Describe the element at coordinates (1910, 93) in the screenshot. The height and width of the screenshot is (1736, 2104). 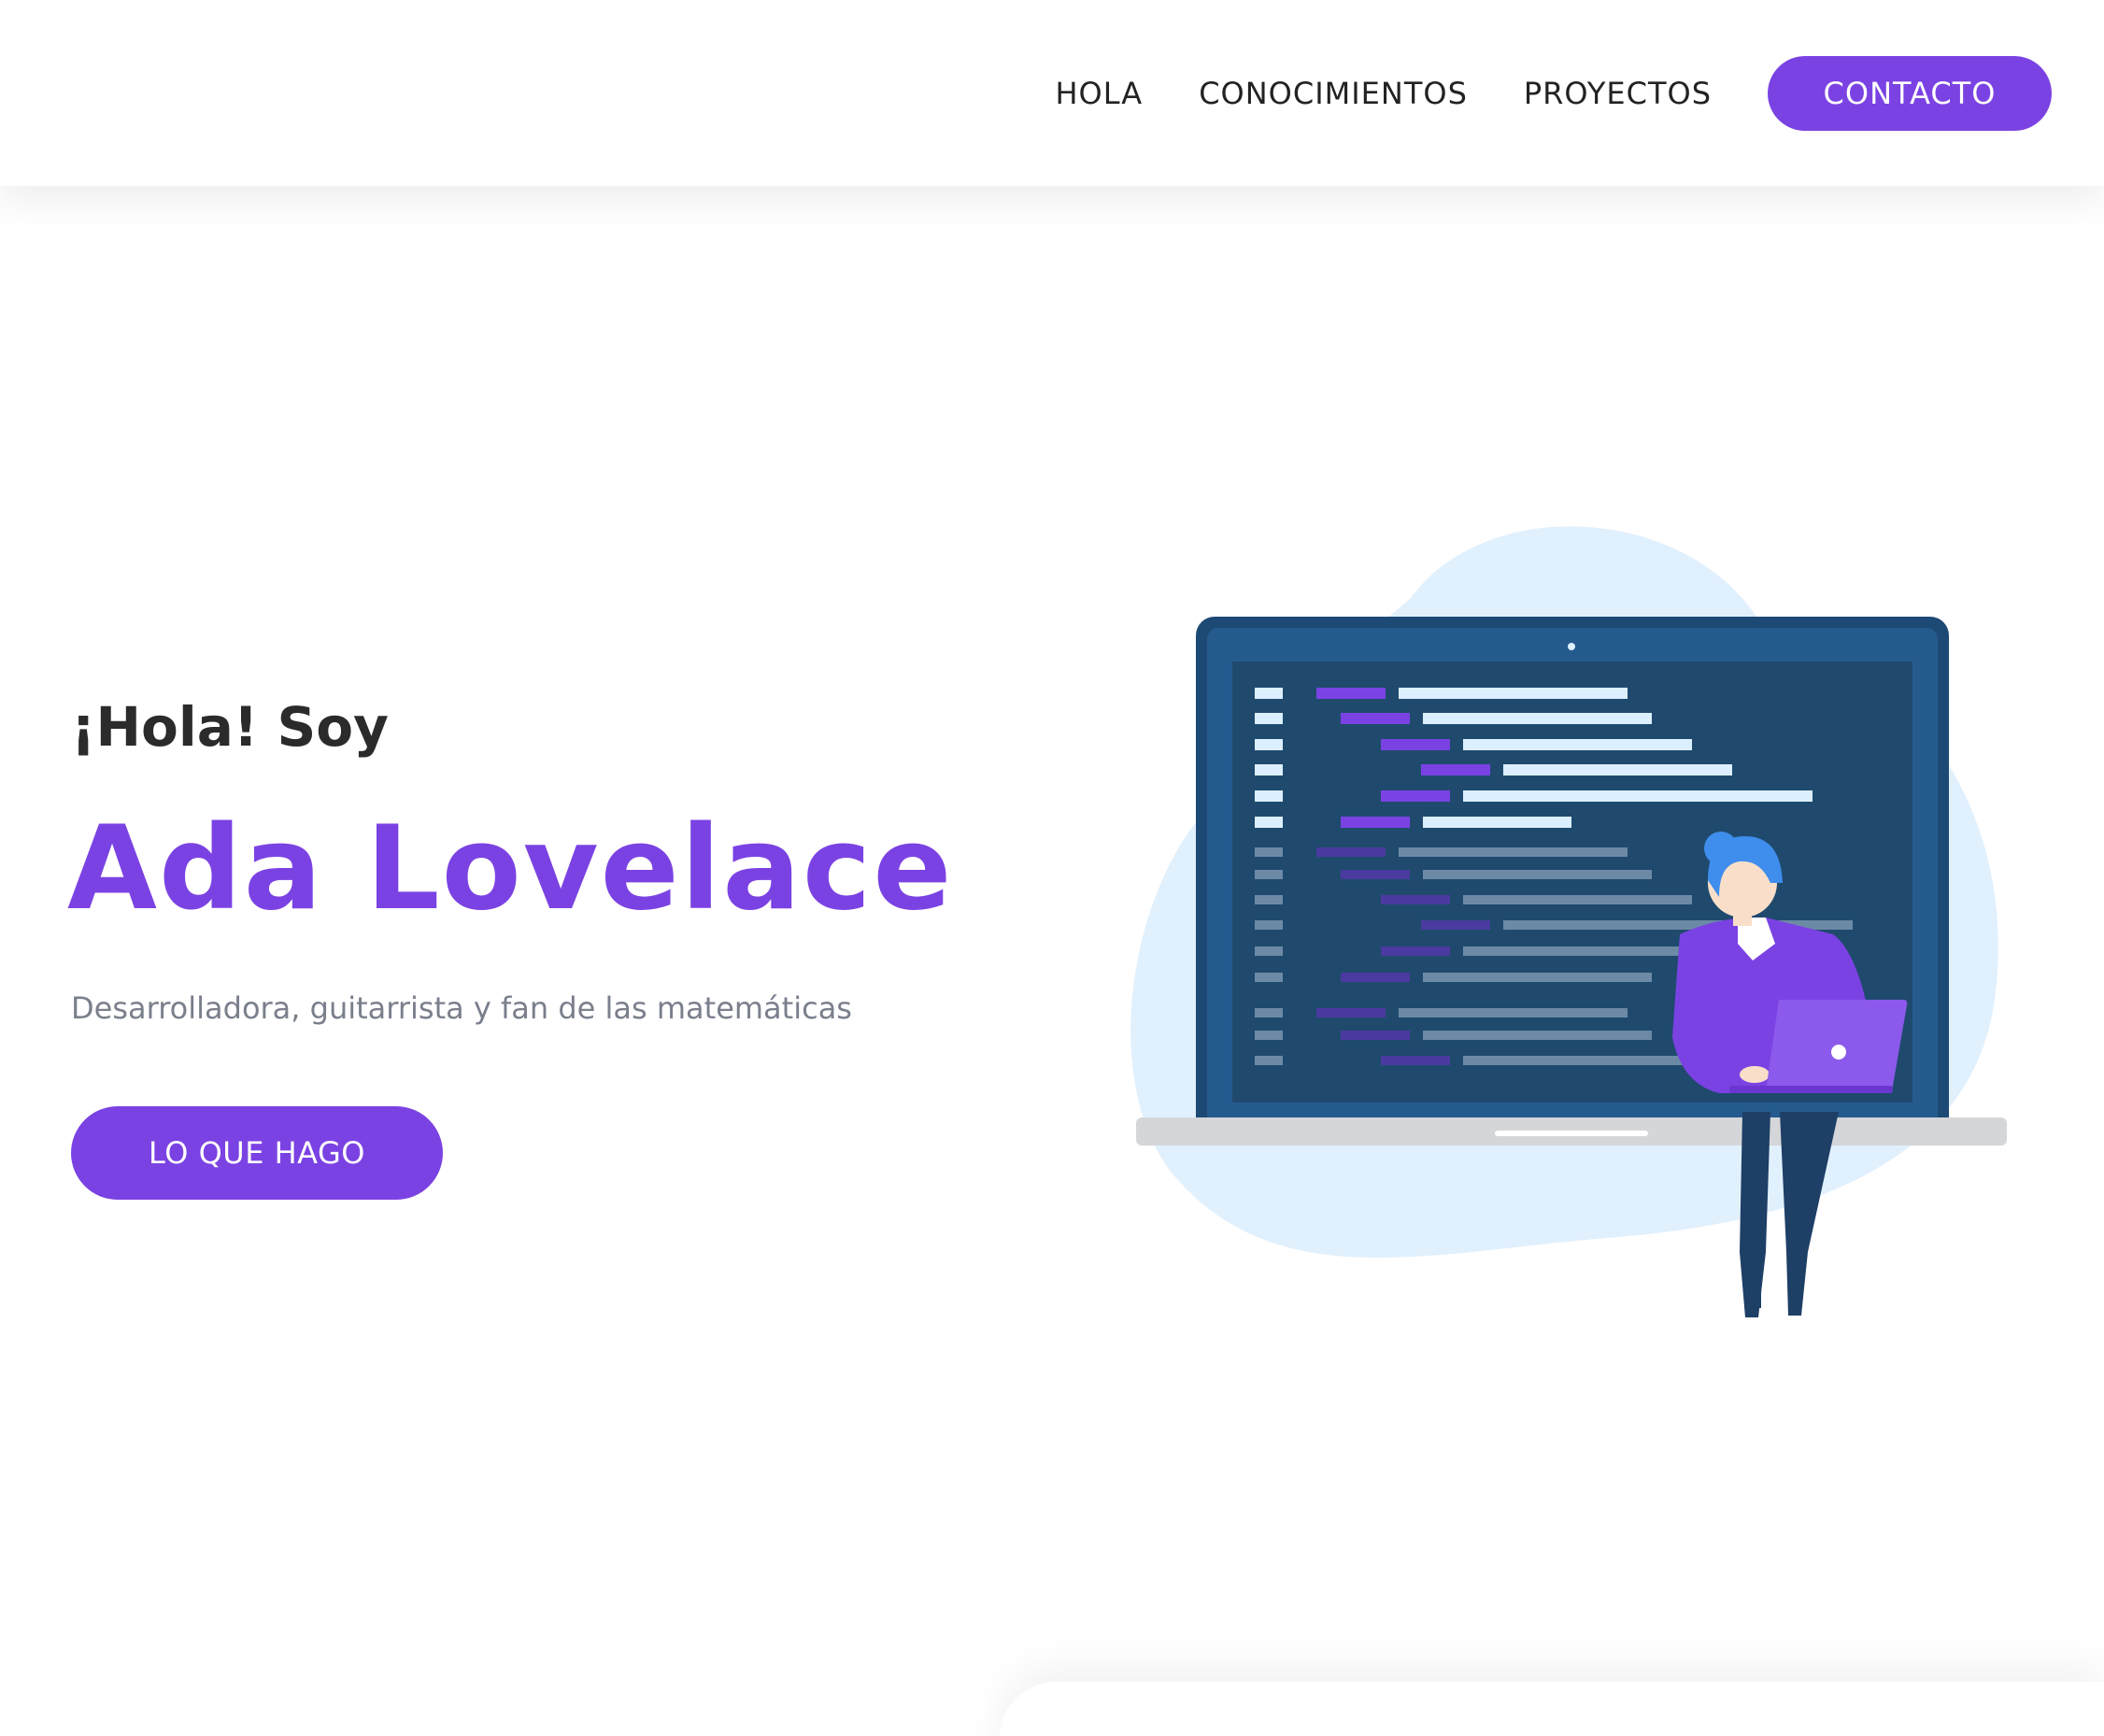
I see `contact-button: CONTACTO` at that location.